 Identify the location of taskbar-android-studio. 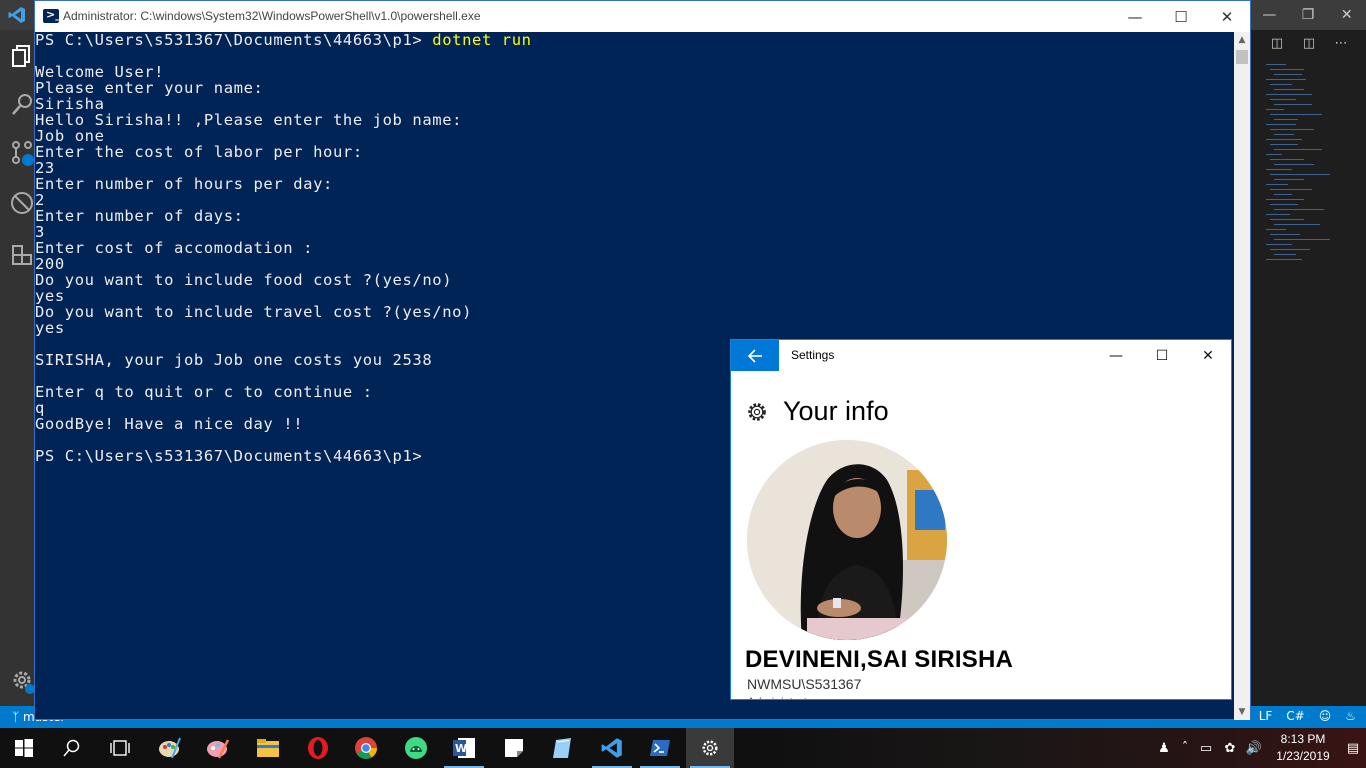
(416, 748).